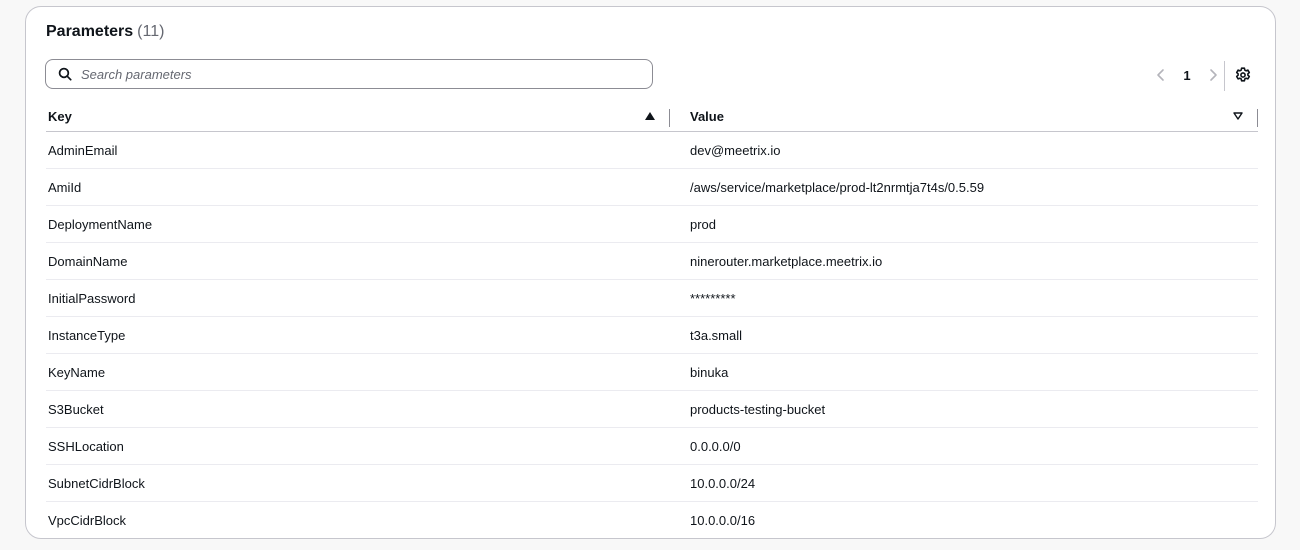 The image size is (1300, 550). What do you see at coordinates (723, 520) in the screenshot?
I see `cell-value: 10.0.0.0/16` at bounding box center [723, 520].